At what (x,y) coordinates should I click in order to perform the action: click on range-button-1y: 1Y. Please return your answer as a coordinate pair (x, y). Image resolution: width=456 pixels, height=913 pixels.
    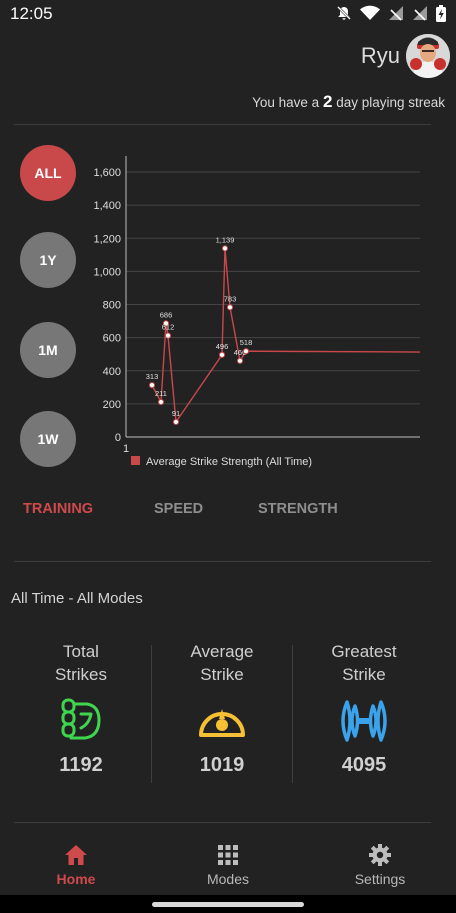
    Looking at the image, I should click on (48, 260).